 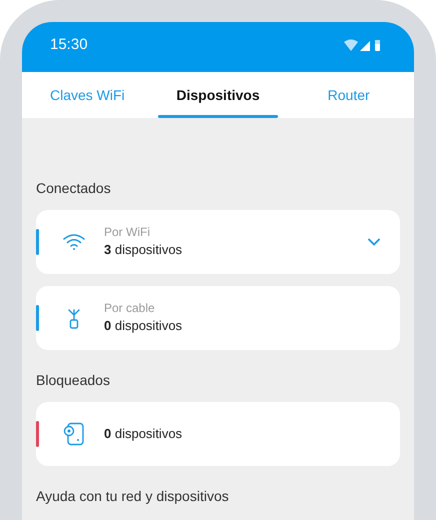 I want to click on device-icon, so click(x=74, y=434).